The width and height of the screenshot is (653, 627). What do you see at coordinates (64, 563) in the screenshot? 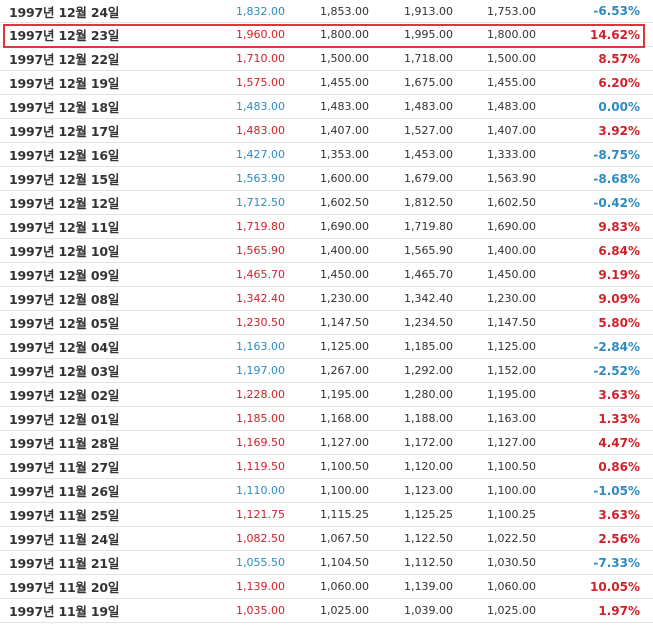
I see `date-cell: 1997년 11월 21일` at bounding box center [64, 563].